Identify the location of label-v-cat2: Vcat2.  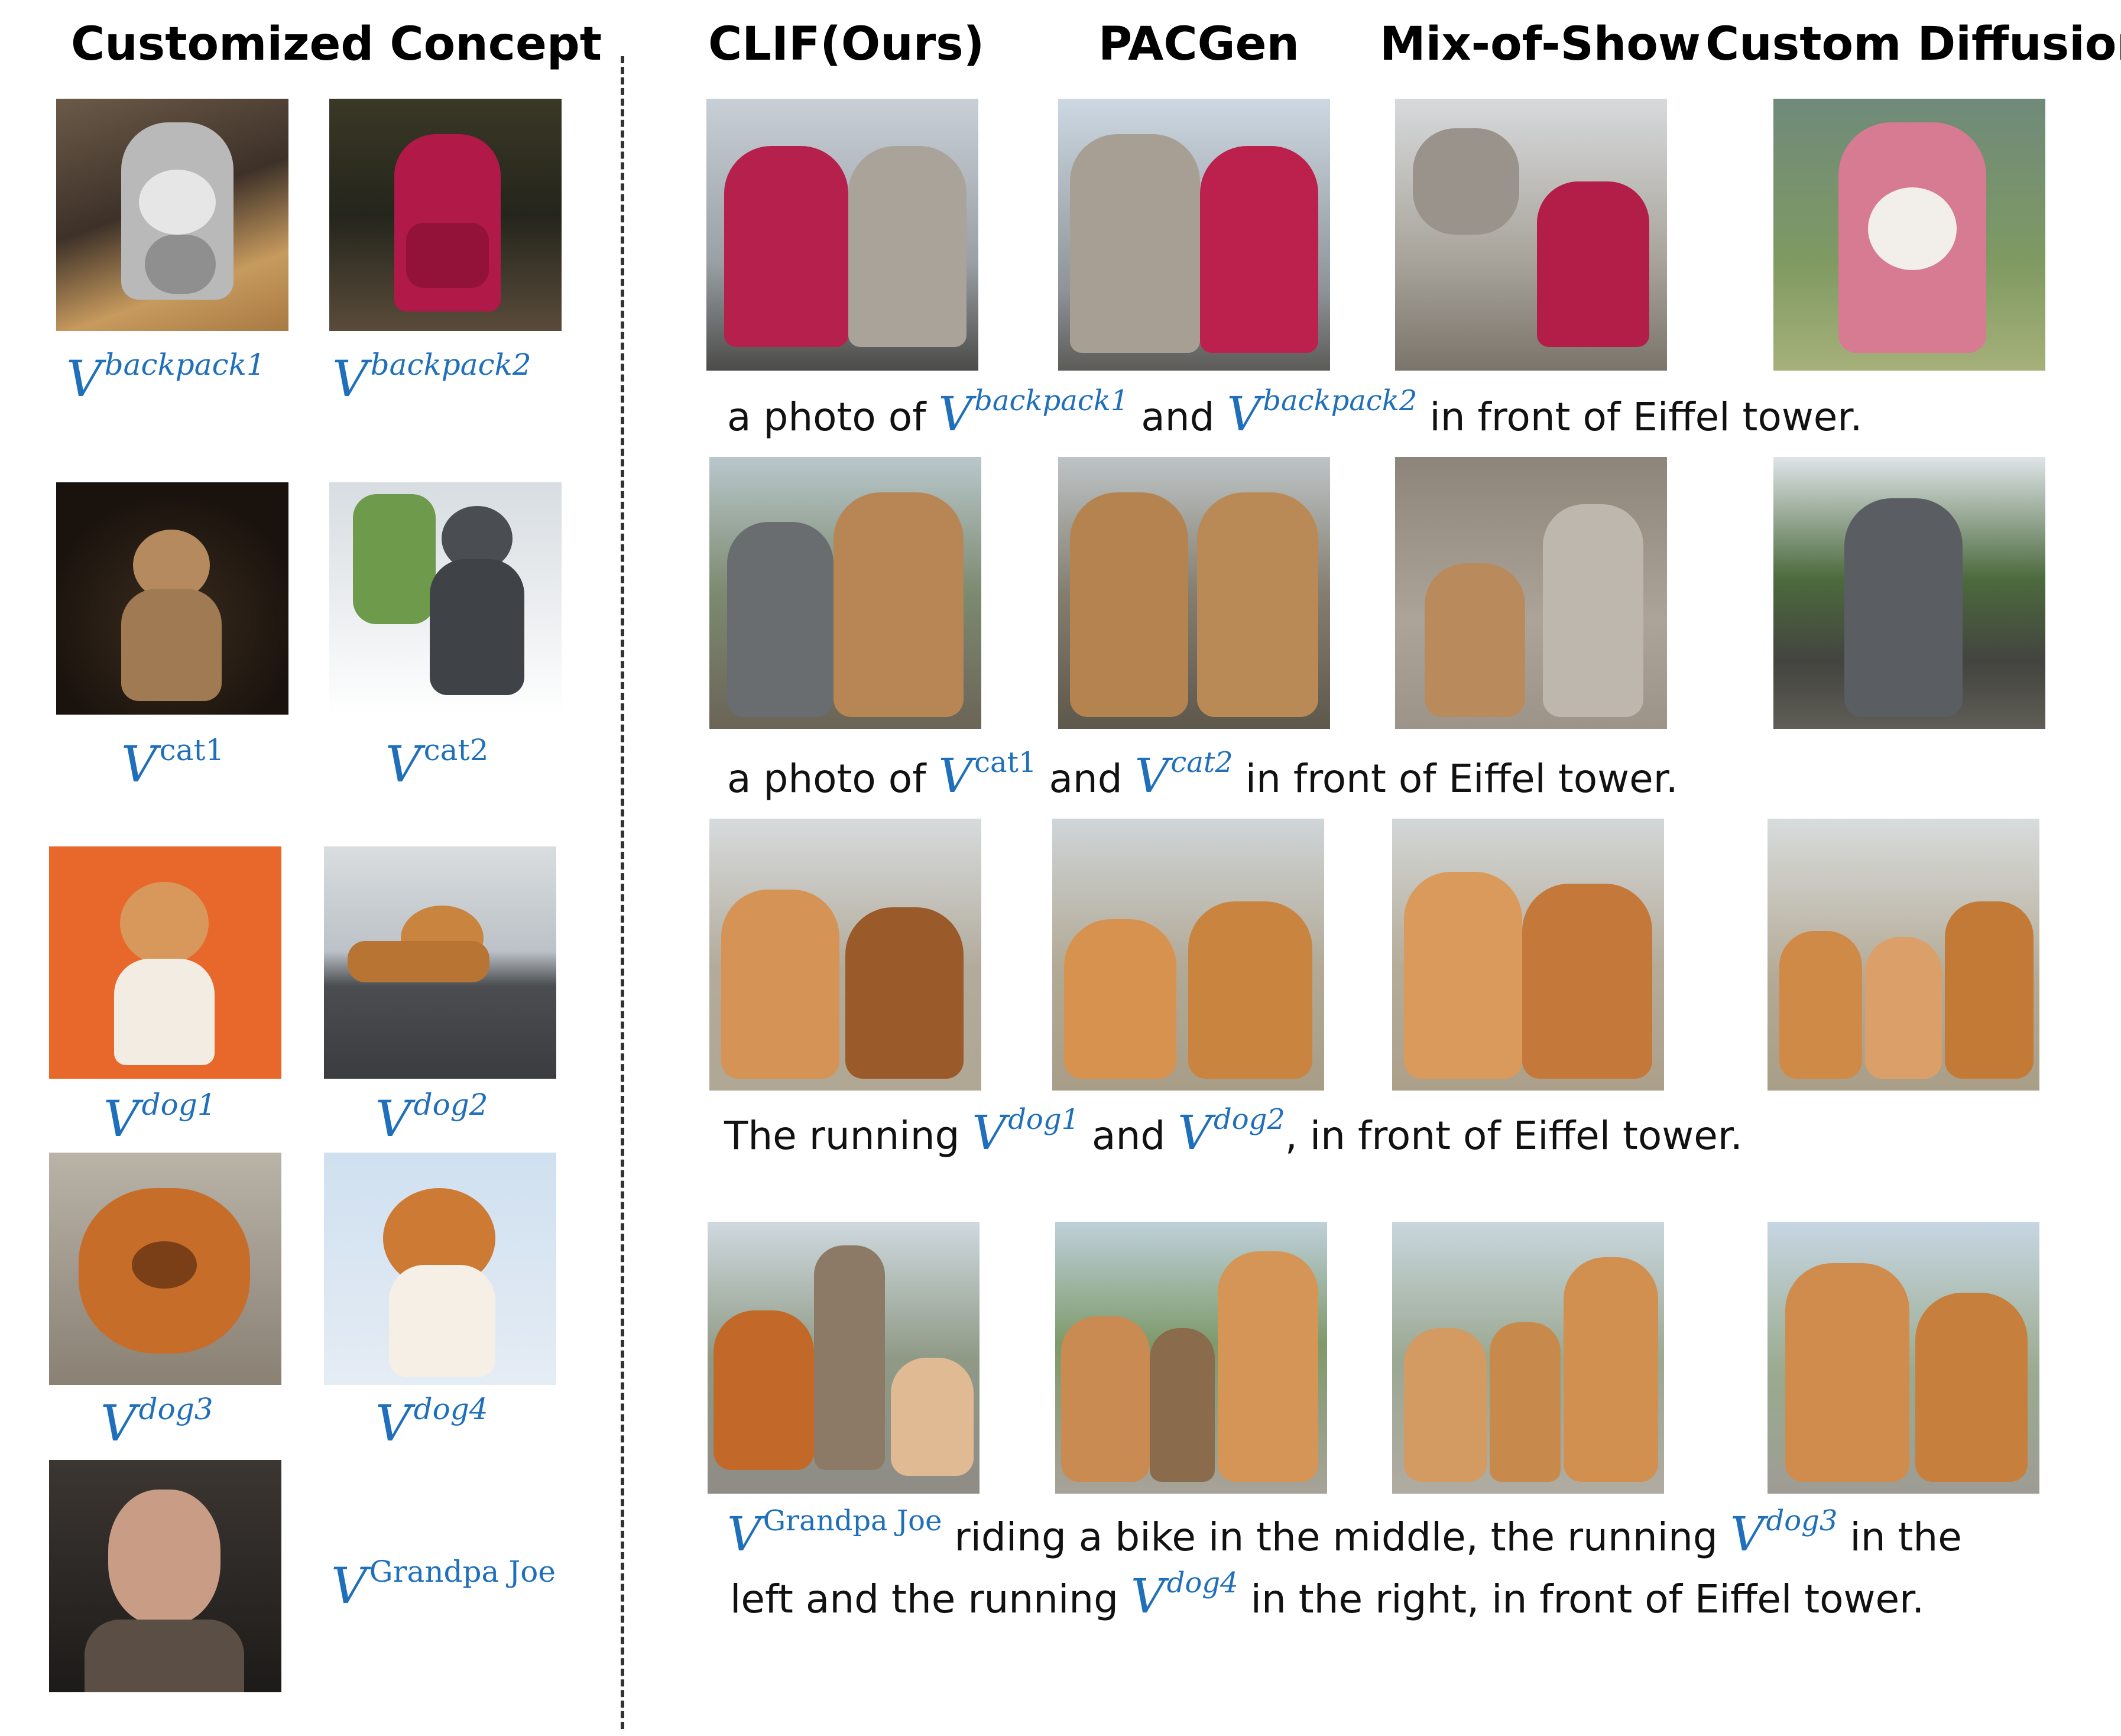
(437, 763).